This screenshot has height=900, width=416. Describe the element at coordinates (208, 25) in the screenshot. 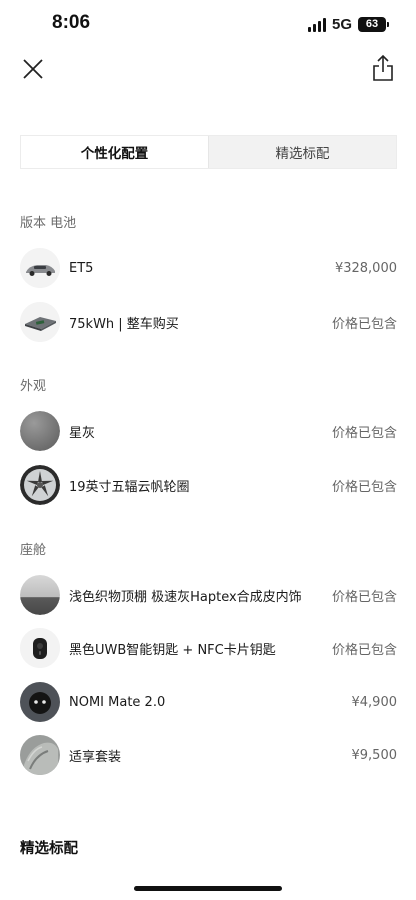

I see `status-bar: 8:06 5G 63` at that location.